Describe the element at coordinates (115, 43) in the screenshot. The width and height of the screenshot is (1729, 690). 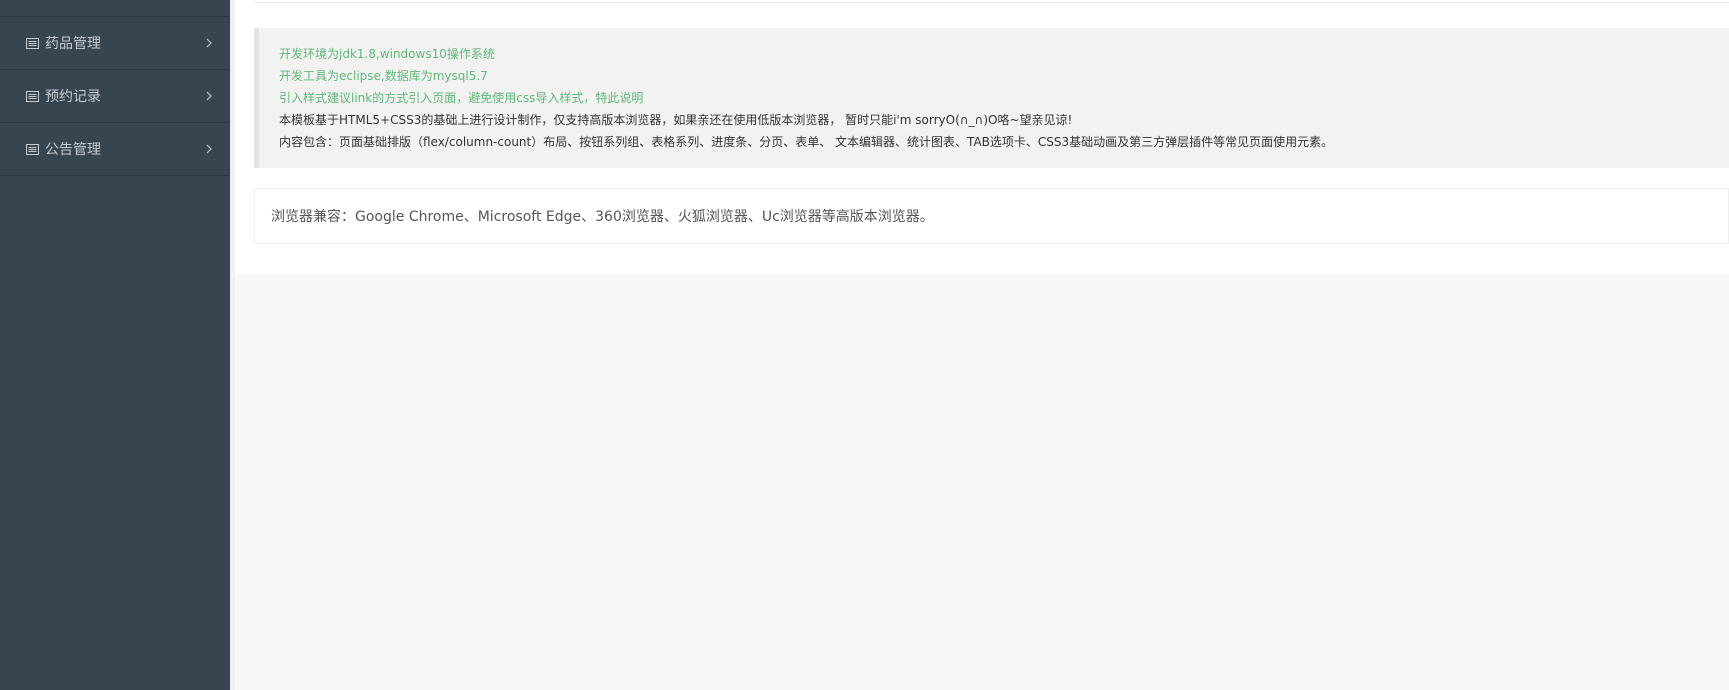
I see `sidebar-item-medicine-management: 药品管理` at that location.